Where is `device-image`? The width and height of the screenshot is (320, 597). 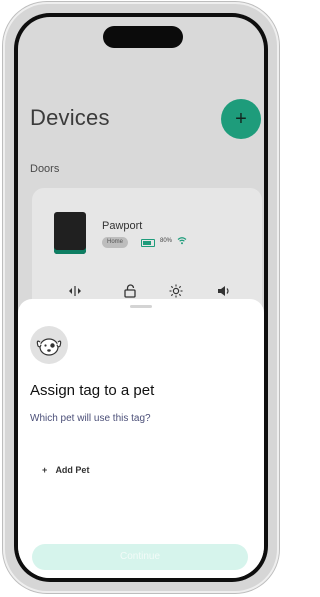
device-image is located at coordinates (70, 233).